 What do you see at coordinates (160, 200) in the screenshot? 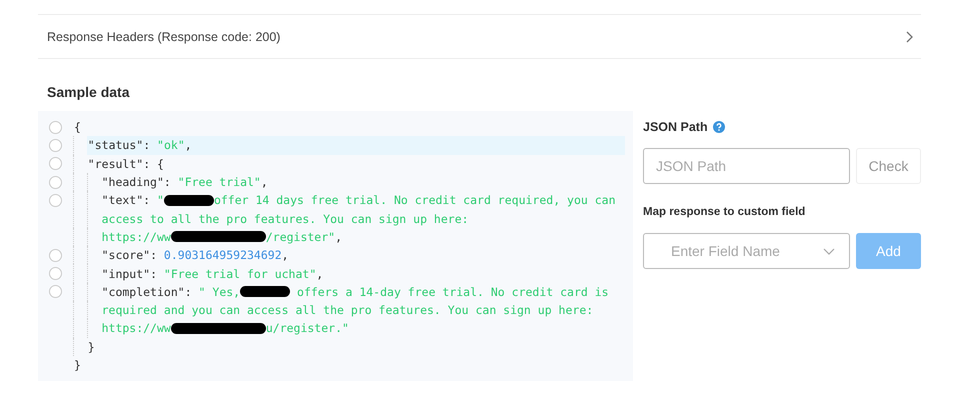
I see `json-string: "` at bounding box center [160, 200].